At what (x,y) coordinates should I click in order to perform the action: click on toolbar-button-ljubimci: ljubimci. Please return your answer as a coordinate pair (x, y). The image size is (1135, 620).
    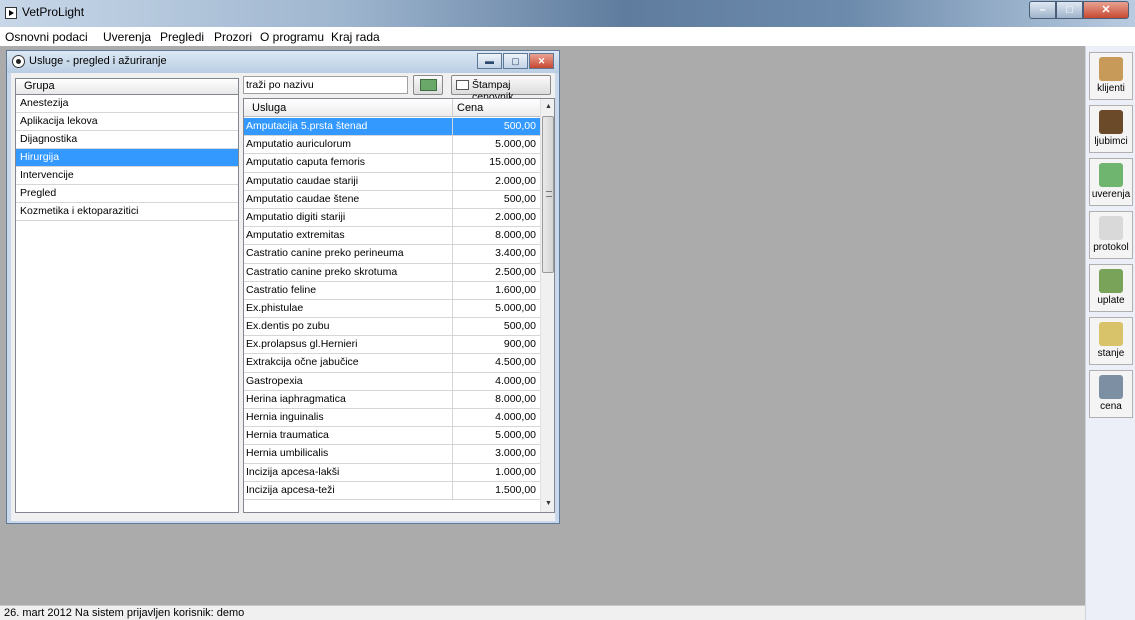
    Looking at the image, I should click on (1111, 129).